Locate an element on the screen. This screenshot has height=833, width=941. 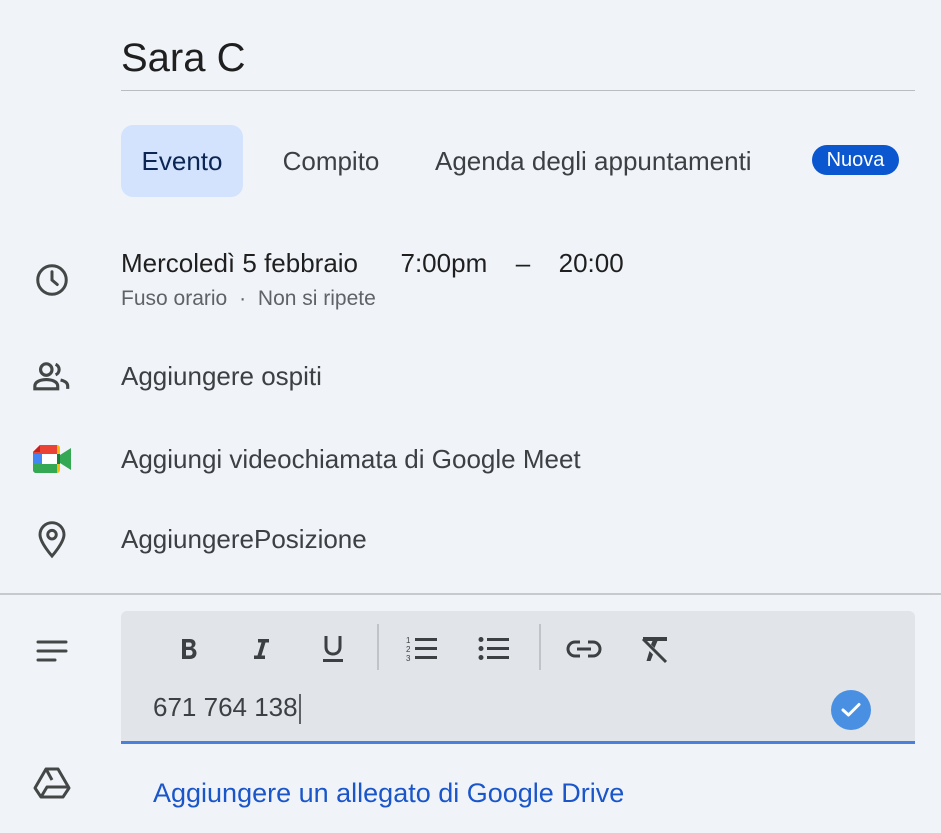
description-value: 671 764 138 is located at coordinates (225, 707).